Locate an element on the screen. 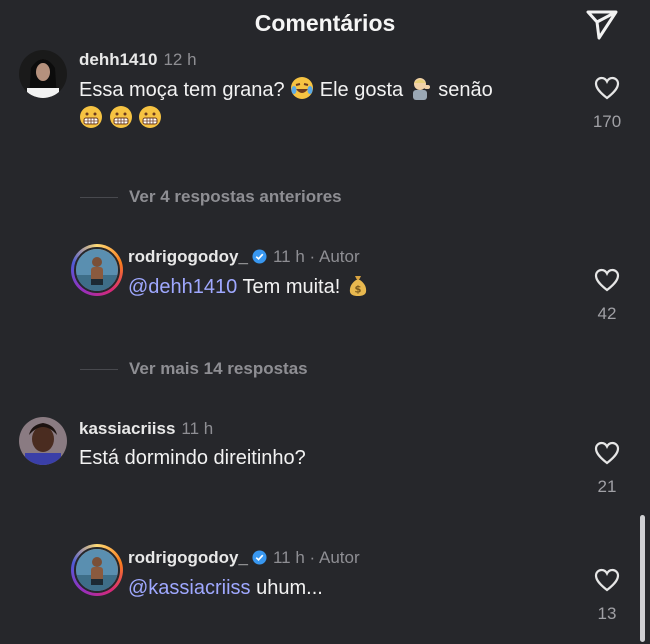 This screenshot has height=644, width=650. tears-of-joy-emoji is located at coordinates (302, 88).